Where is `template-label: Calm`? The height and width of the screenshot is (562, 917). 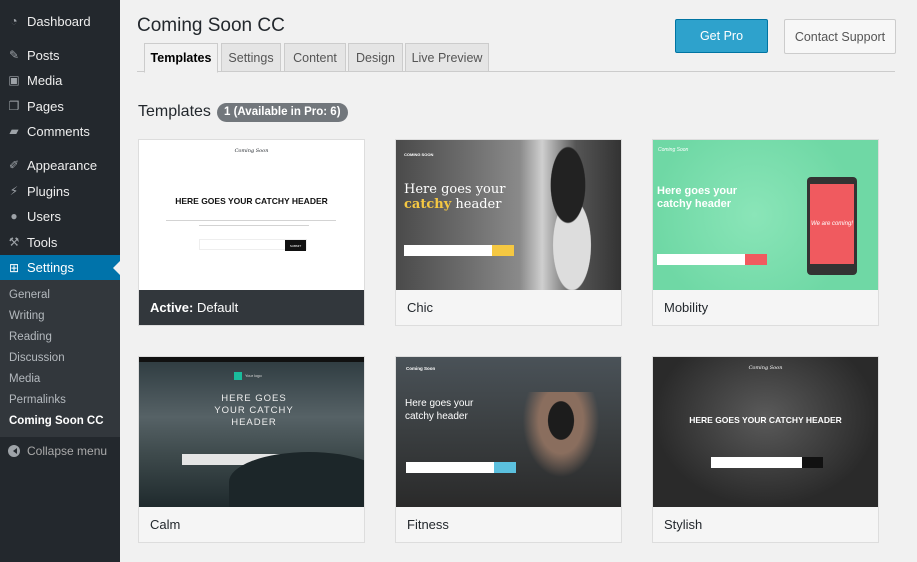 template-label: Calm is located at coordinates (251, 524).